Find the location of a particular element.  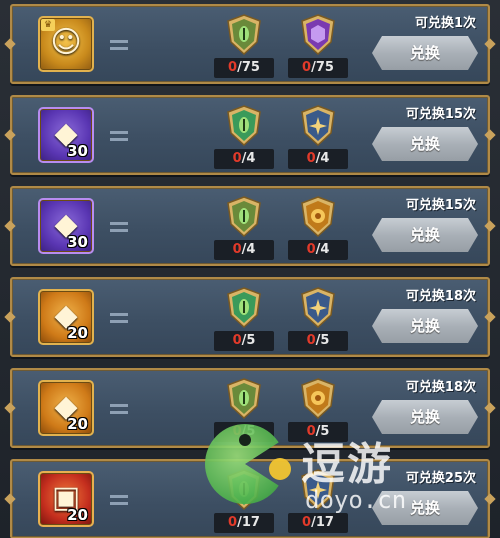

item-glyph: ☺ is located at coordinates (66, 42).